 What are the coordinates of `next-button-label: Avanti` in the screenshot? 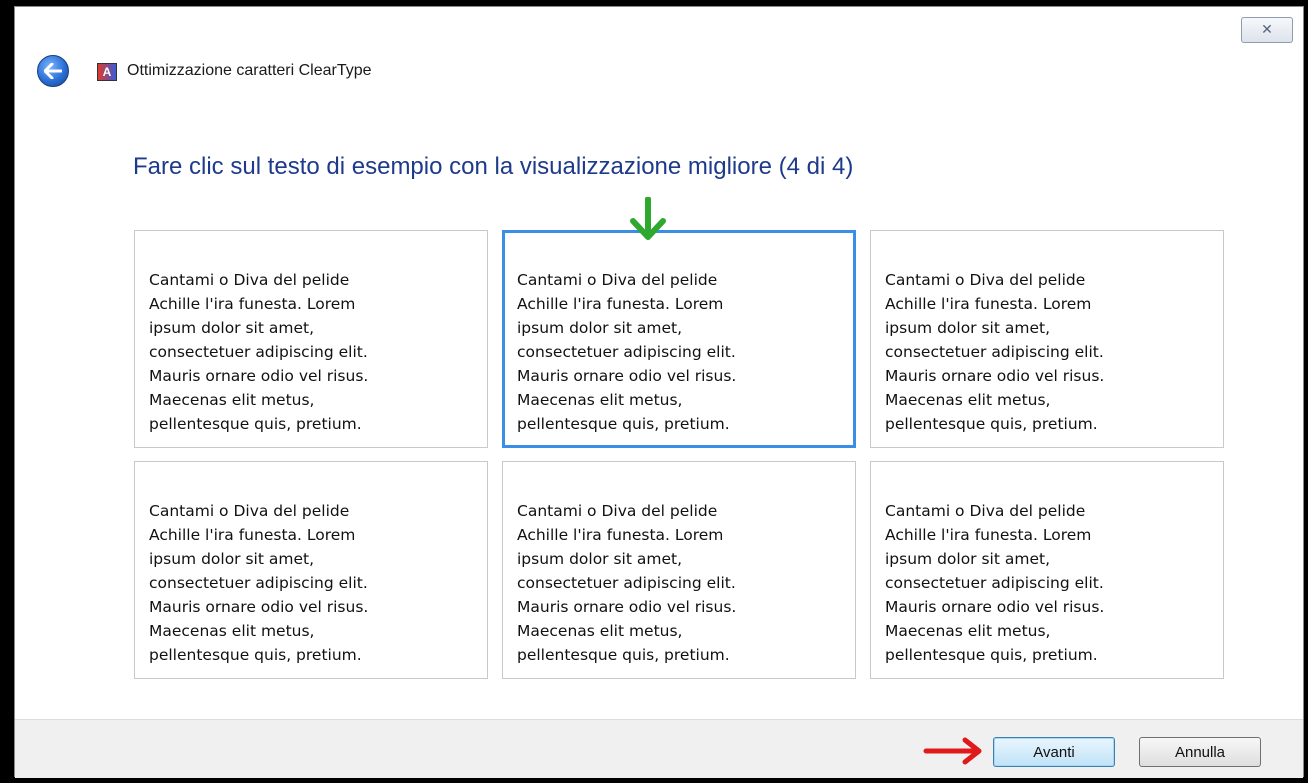 It's located at (1054, 752).